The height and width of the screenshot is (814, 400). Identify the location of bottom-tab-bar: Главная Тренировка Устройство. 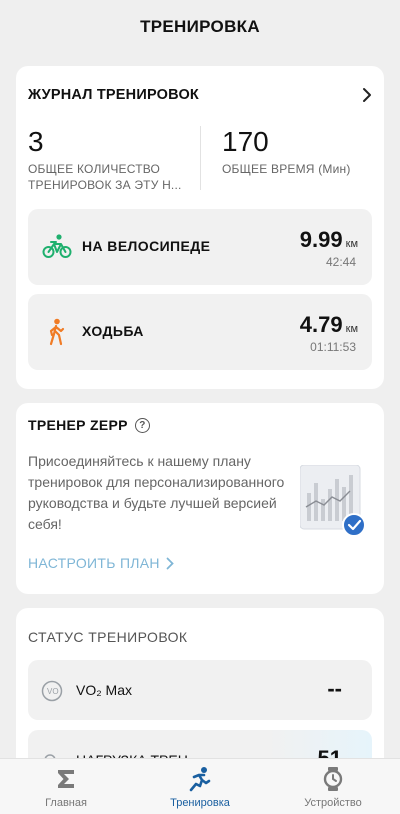
(200, 786).